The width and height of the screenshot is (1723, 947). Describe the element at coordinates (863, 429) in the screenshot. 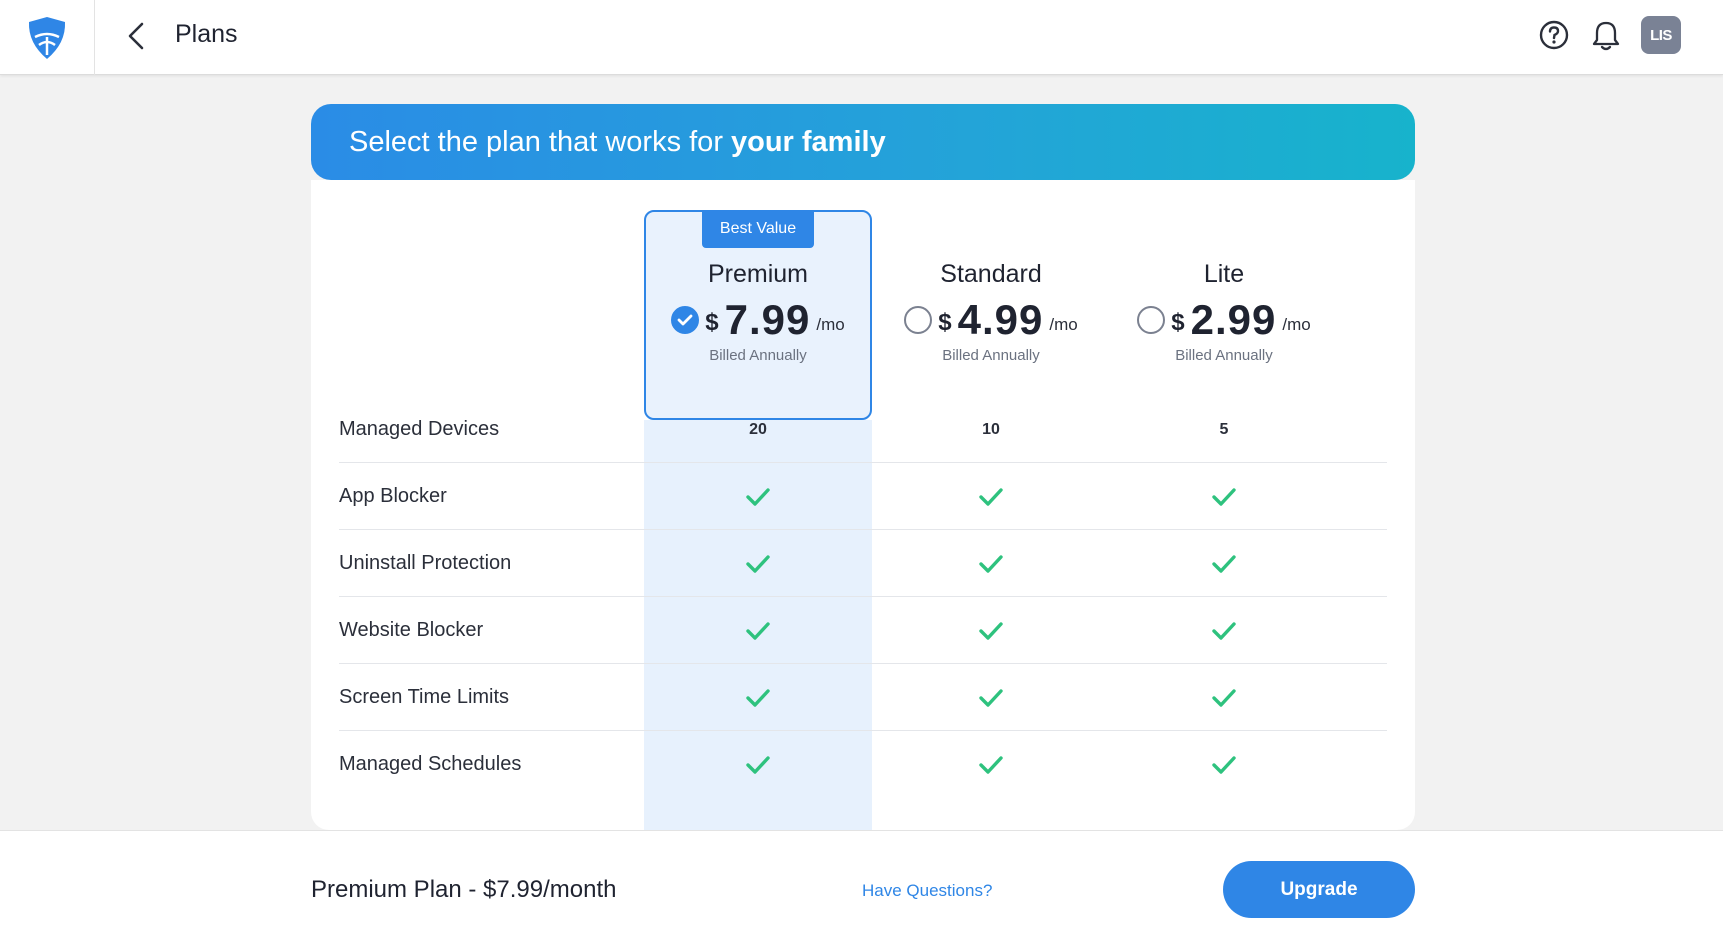

I see `feature-row: Managed Devices 20 10 5` at that location.